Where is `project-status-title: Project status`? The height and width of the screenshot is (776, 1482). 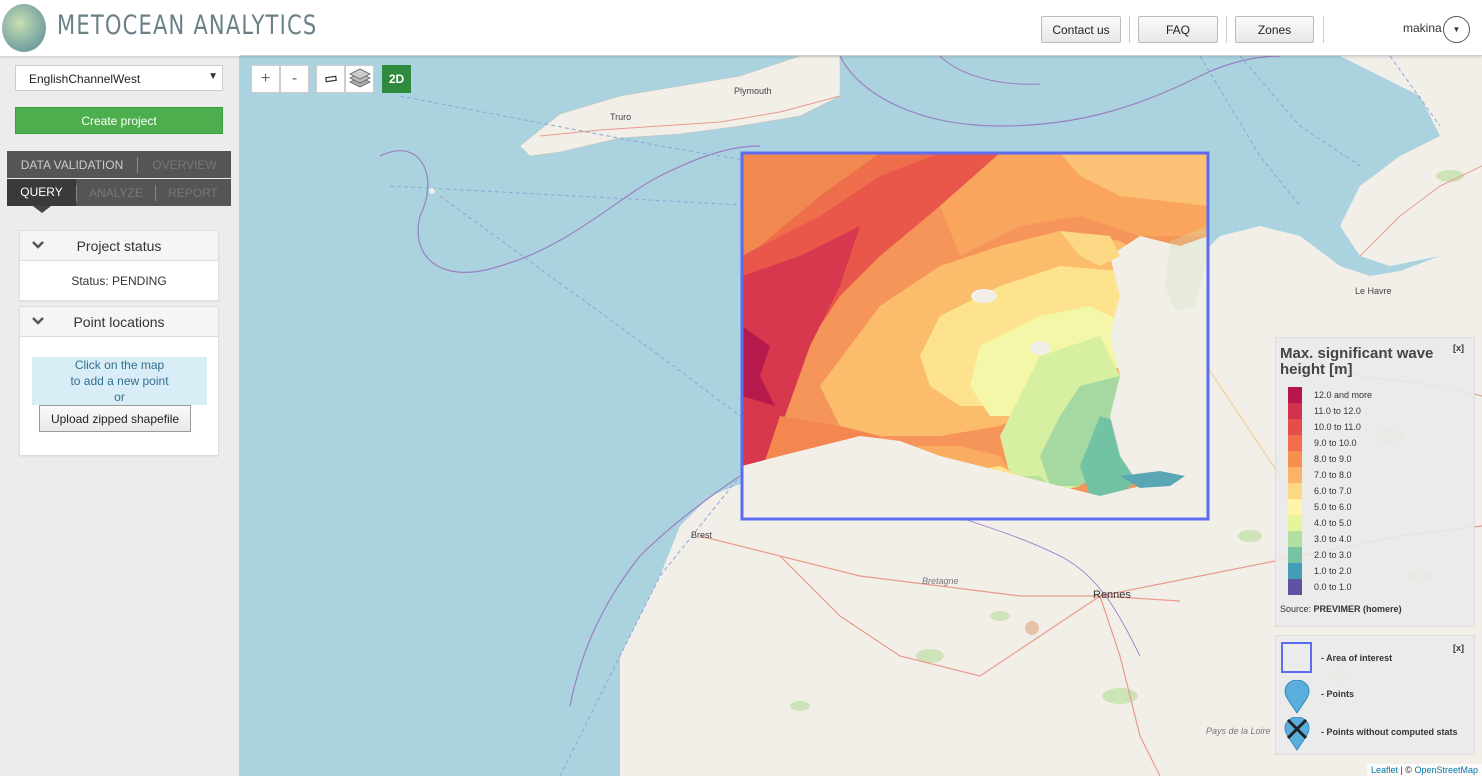 project-status-title: Project status is located at coordinates (119, 245).